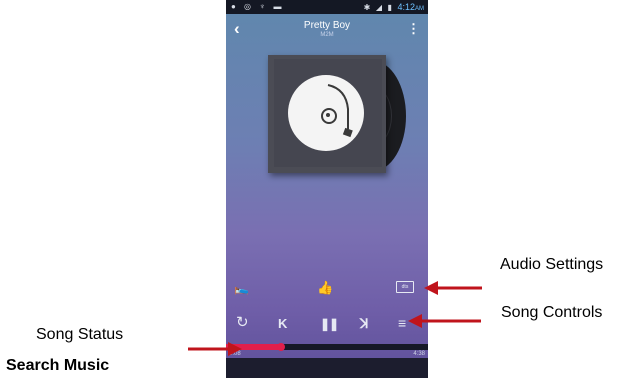  What do you see at coordinates (552, 264) in the screenshot?
I see `callout-audio-settings: Audio Settings` at bounding box center [552, 264].